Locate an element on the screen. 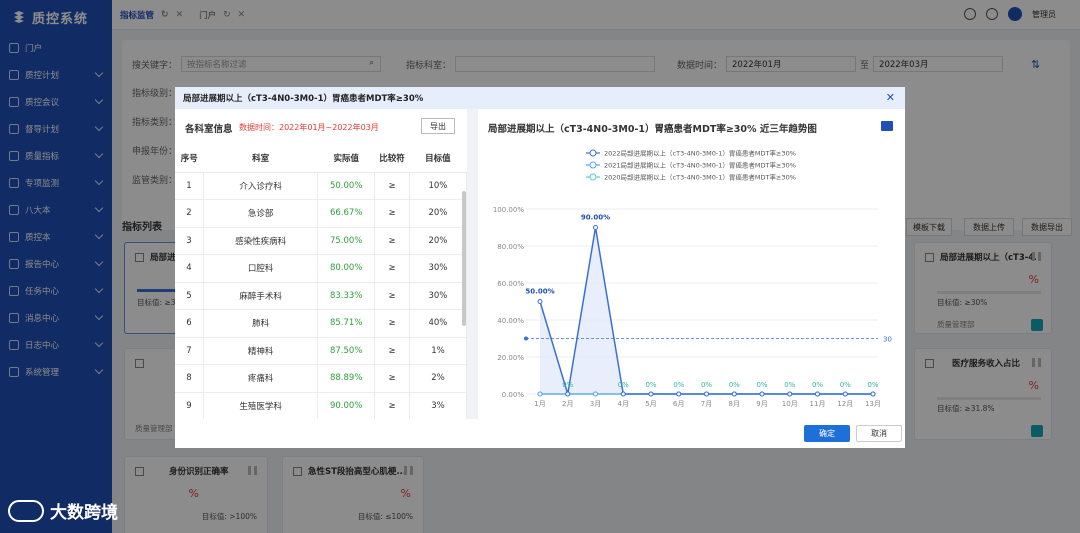 This screenshot has height=533, width=1080. cell-index: 7 is located at coordinates (190, 351).